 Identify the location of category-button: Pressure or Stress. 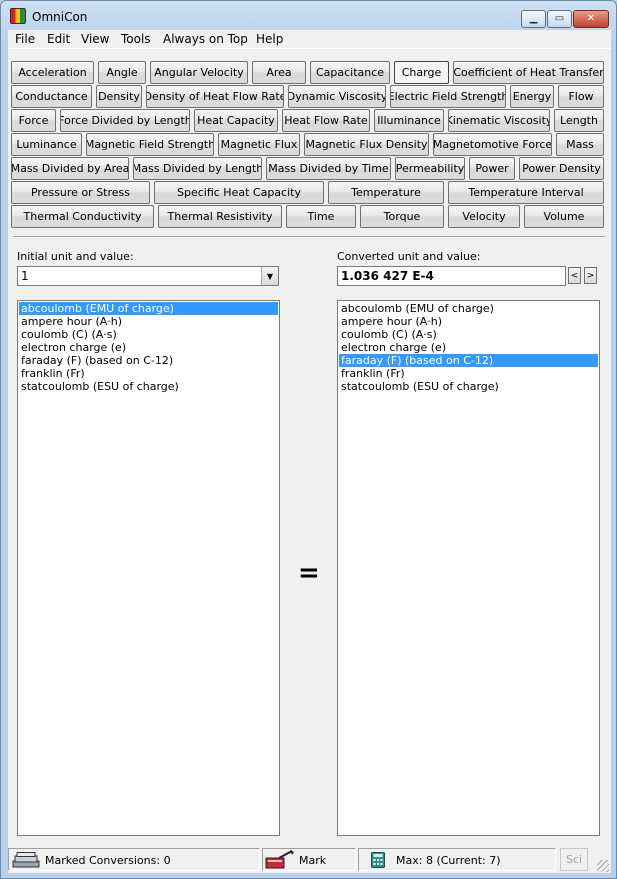
(80, 192).